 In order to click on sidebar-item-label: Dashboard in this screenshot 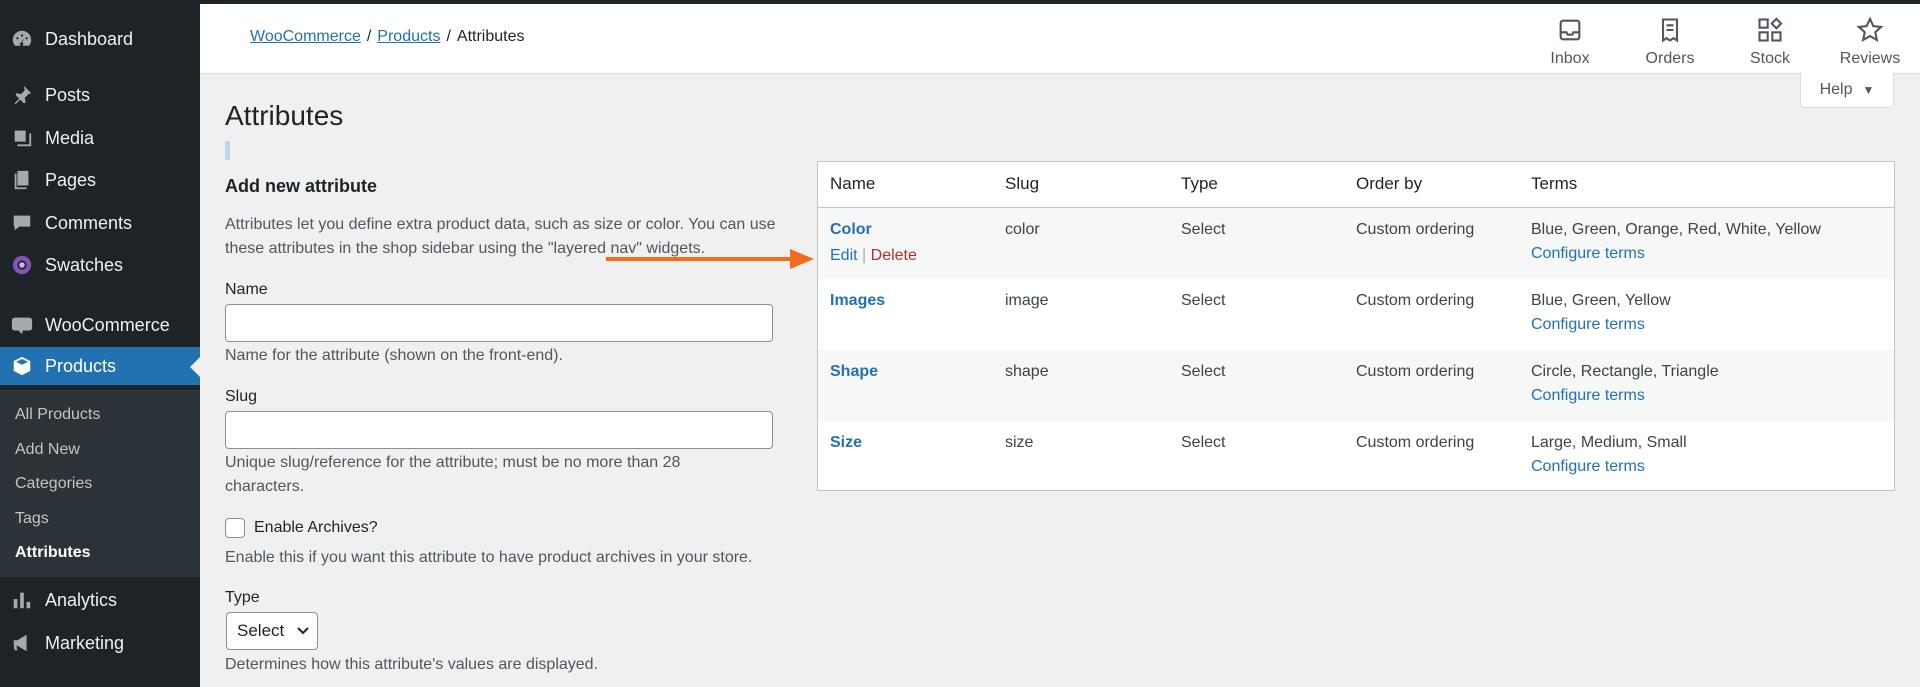, I will do `click(89, 38)`.